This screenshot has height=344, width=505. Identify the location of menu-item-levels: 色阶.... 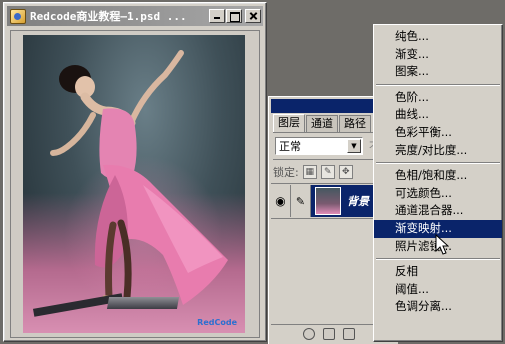
(438, 98).